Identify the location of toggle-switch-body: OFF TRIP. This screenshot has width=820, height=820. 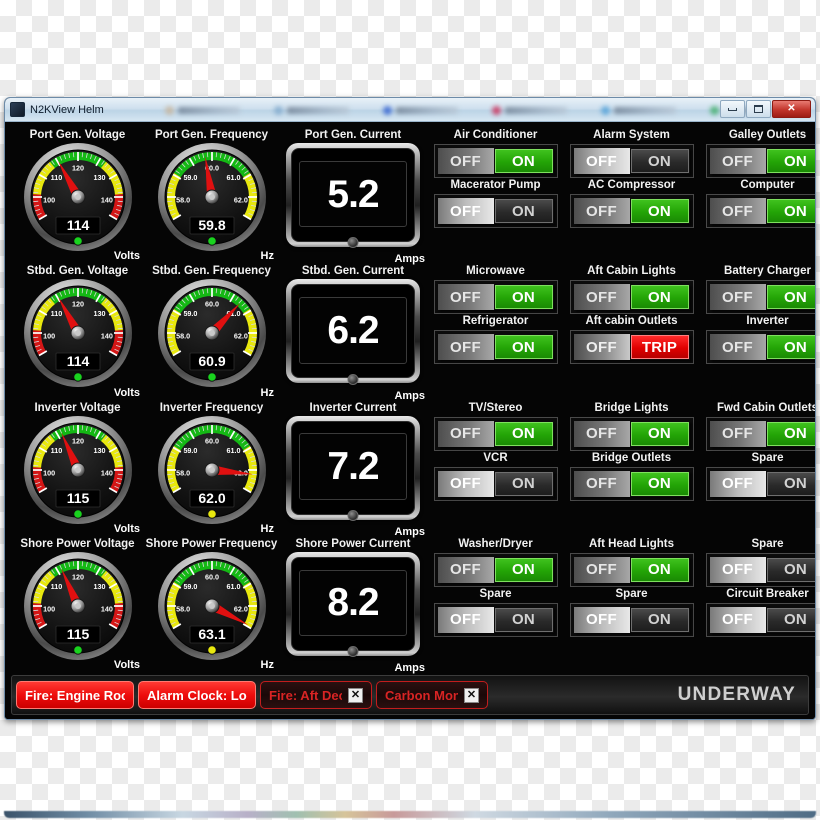
(631, 347).